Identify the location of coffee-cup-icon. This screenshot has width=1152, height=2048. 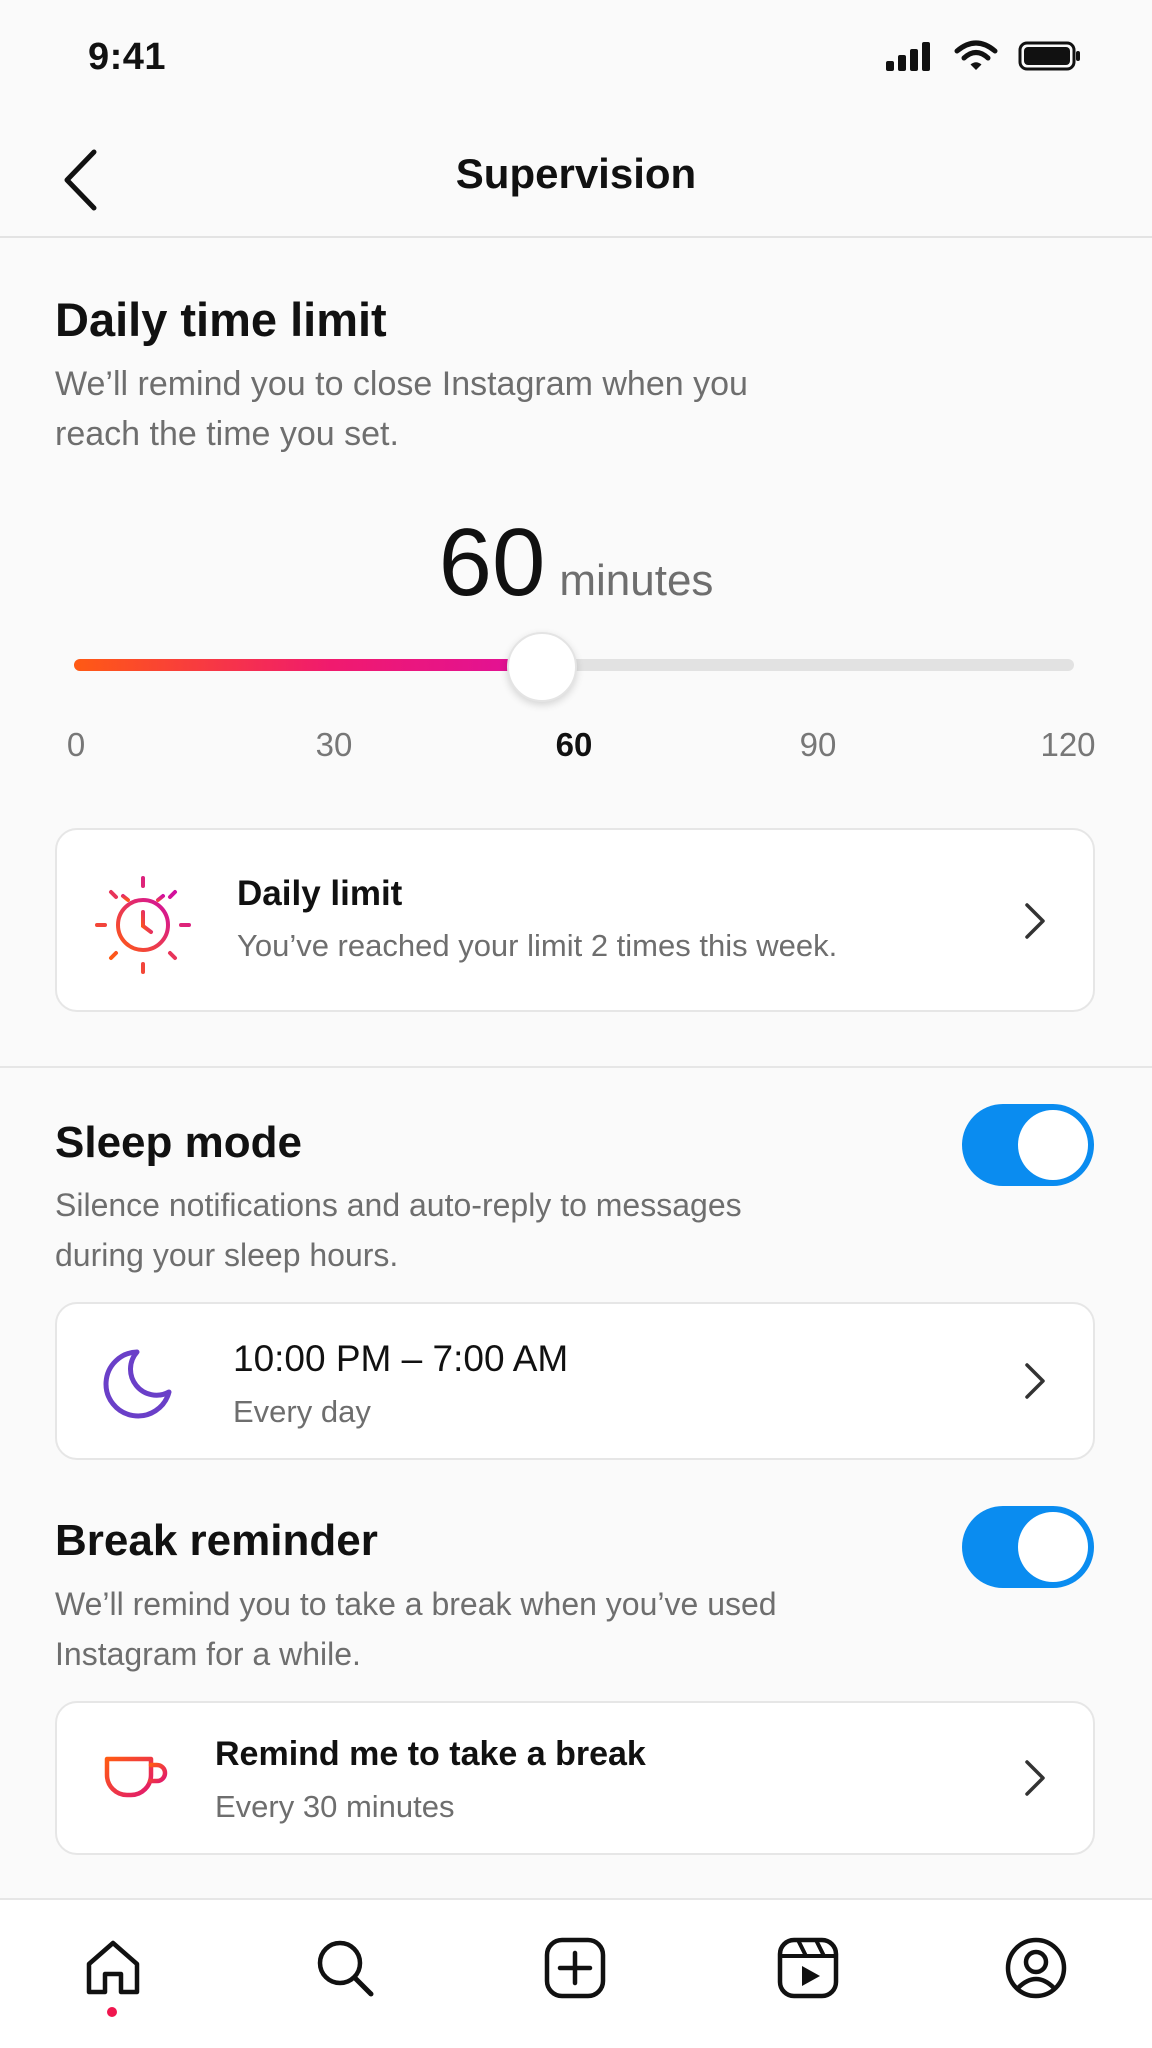
(135, 1779).